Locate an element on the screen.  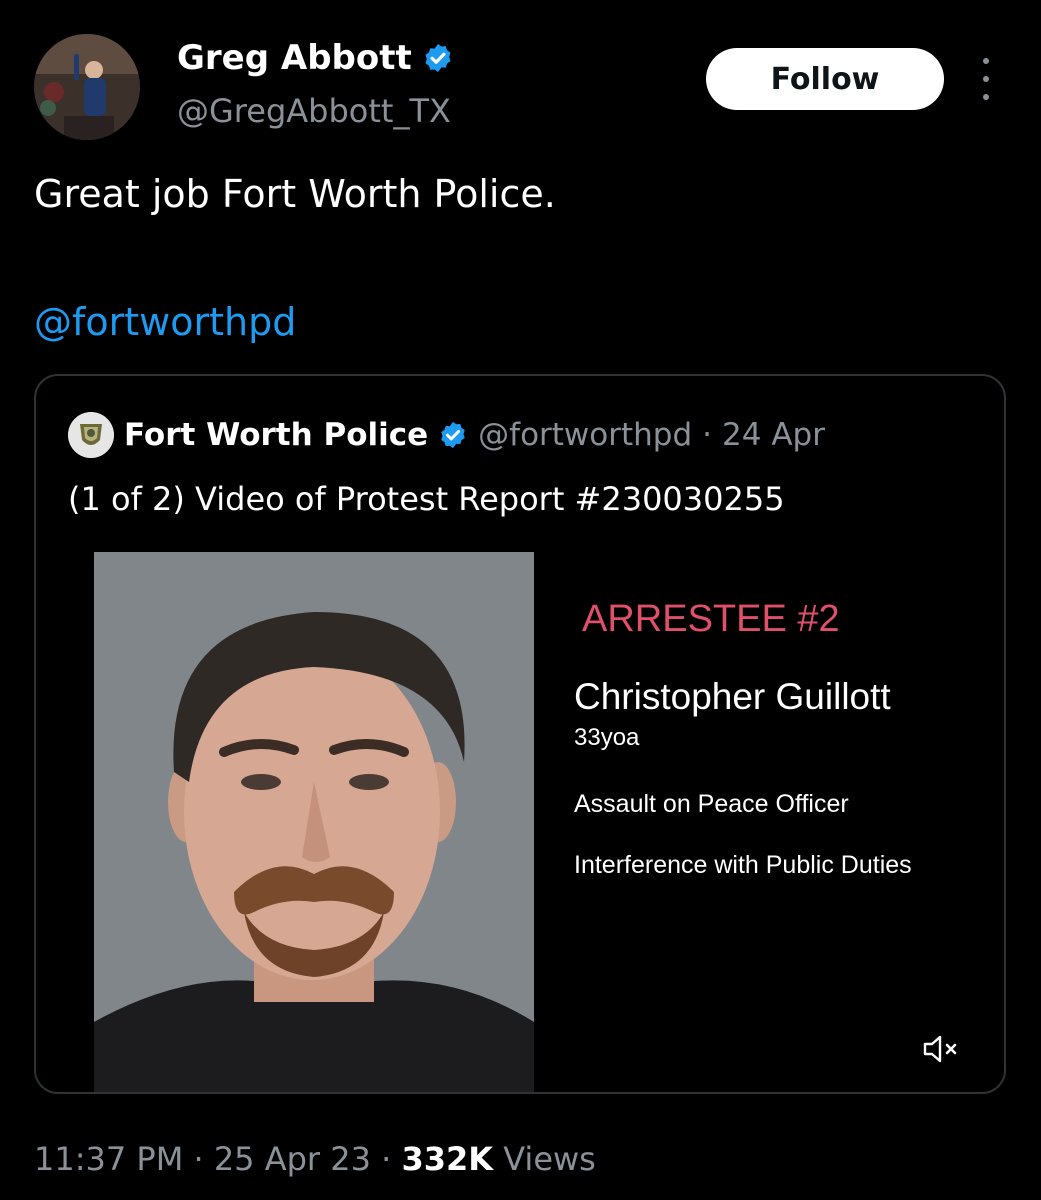
author-avatar is located at coordinates (87, 87).